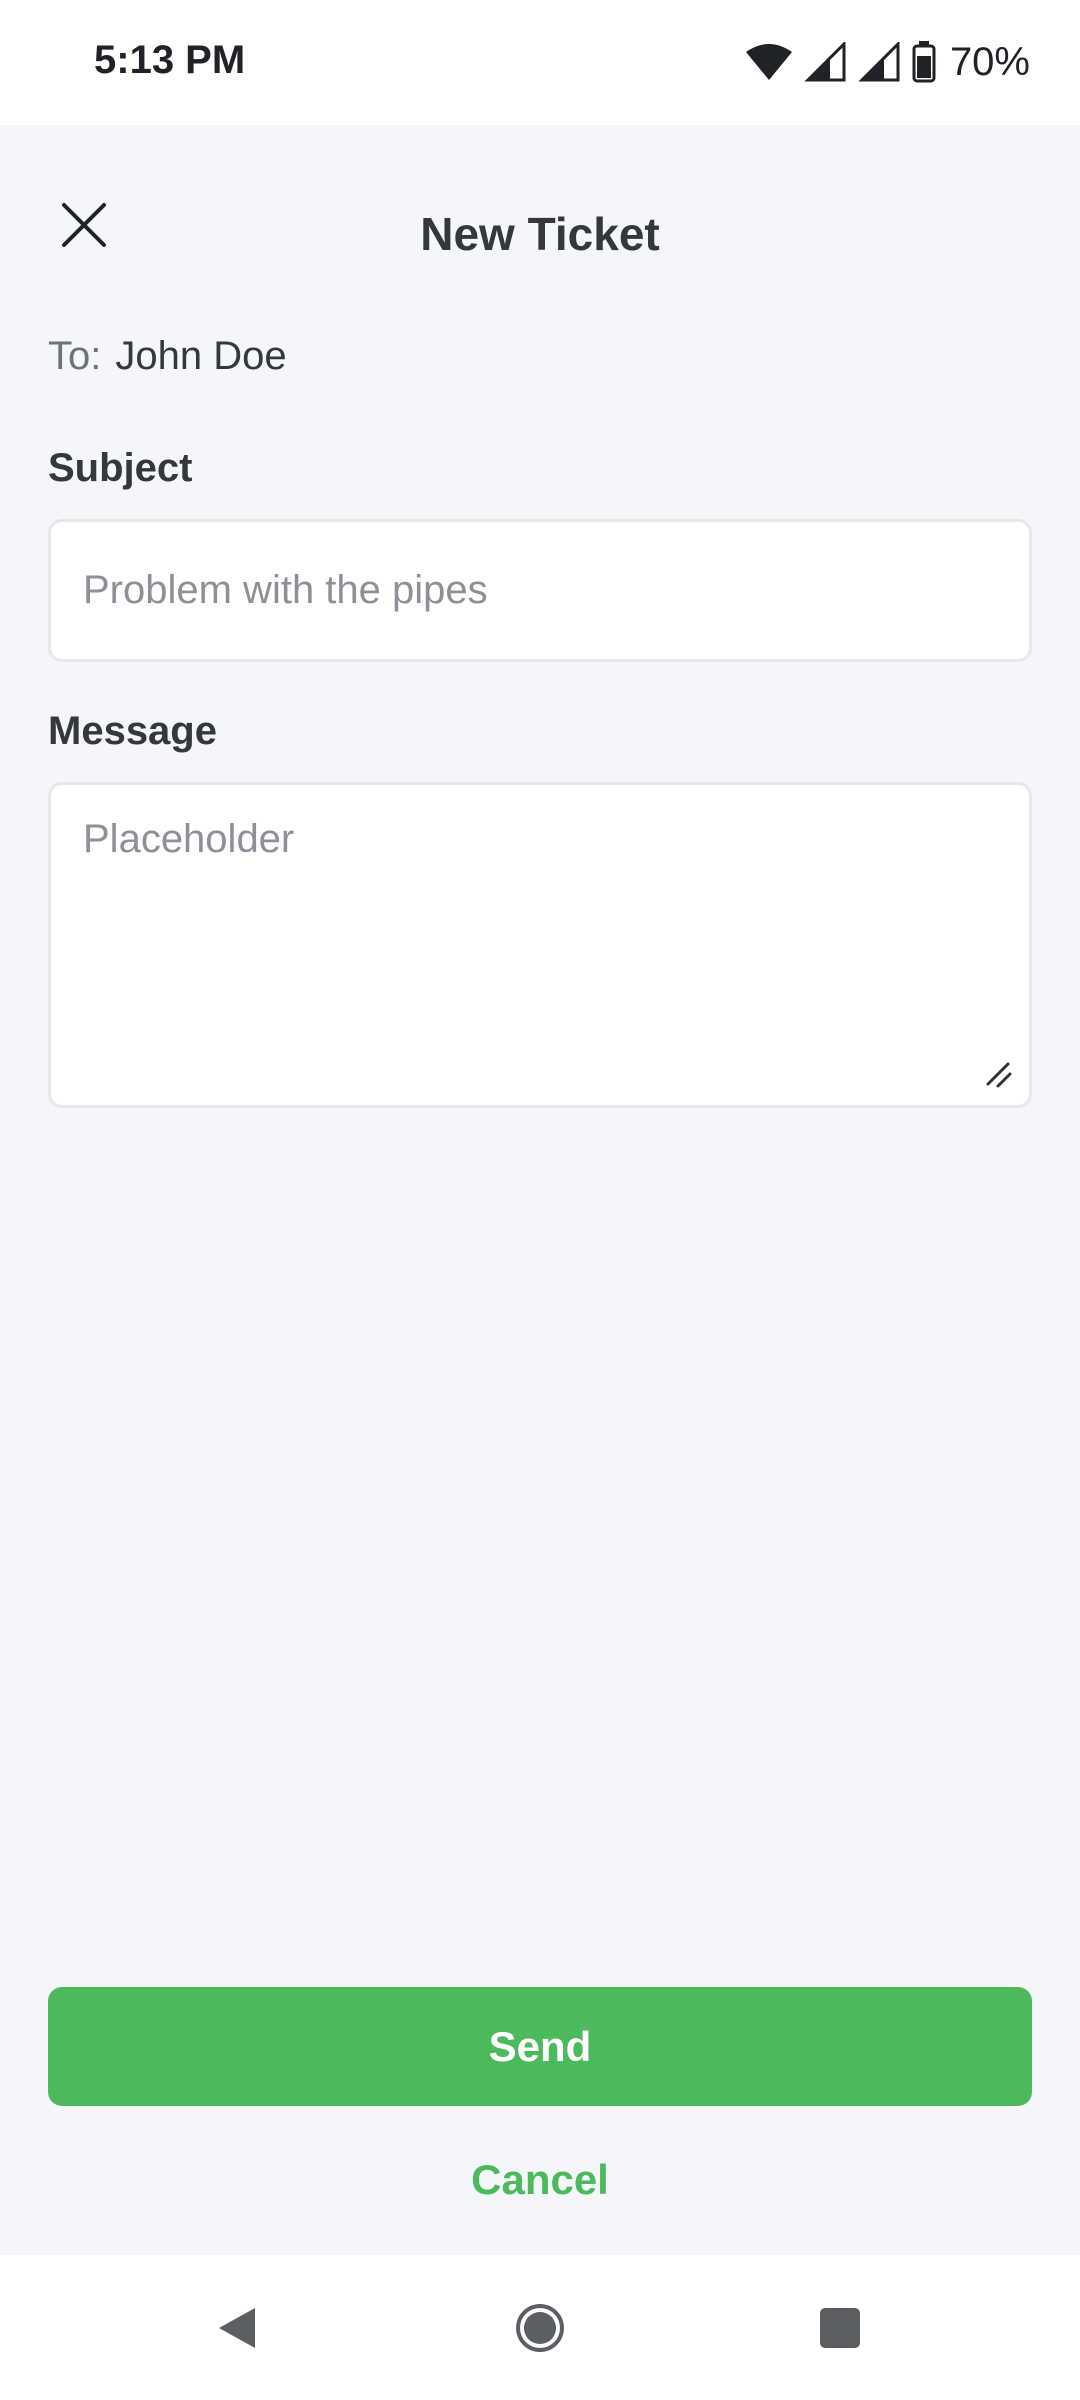 Image resolution: width=1080 pixels, height=2400 pixels. I want to click on message-field, so click(540, 945).